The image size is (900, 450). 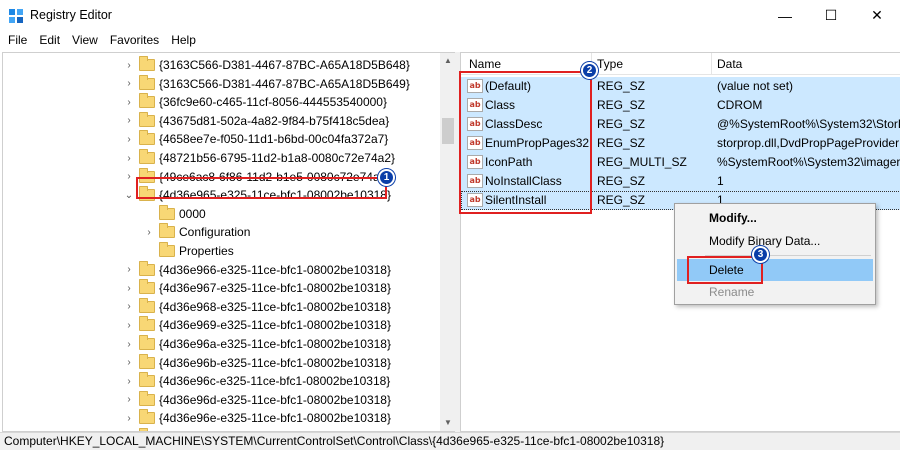 I want to click on tree-key: › {3163C566-D381-4467-87BC-A65A18D5B649}, so click(x=266, y=83).